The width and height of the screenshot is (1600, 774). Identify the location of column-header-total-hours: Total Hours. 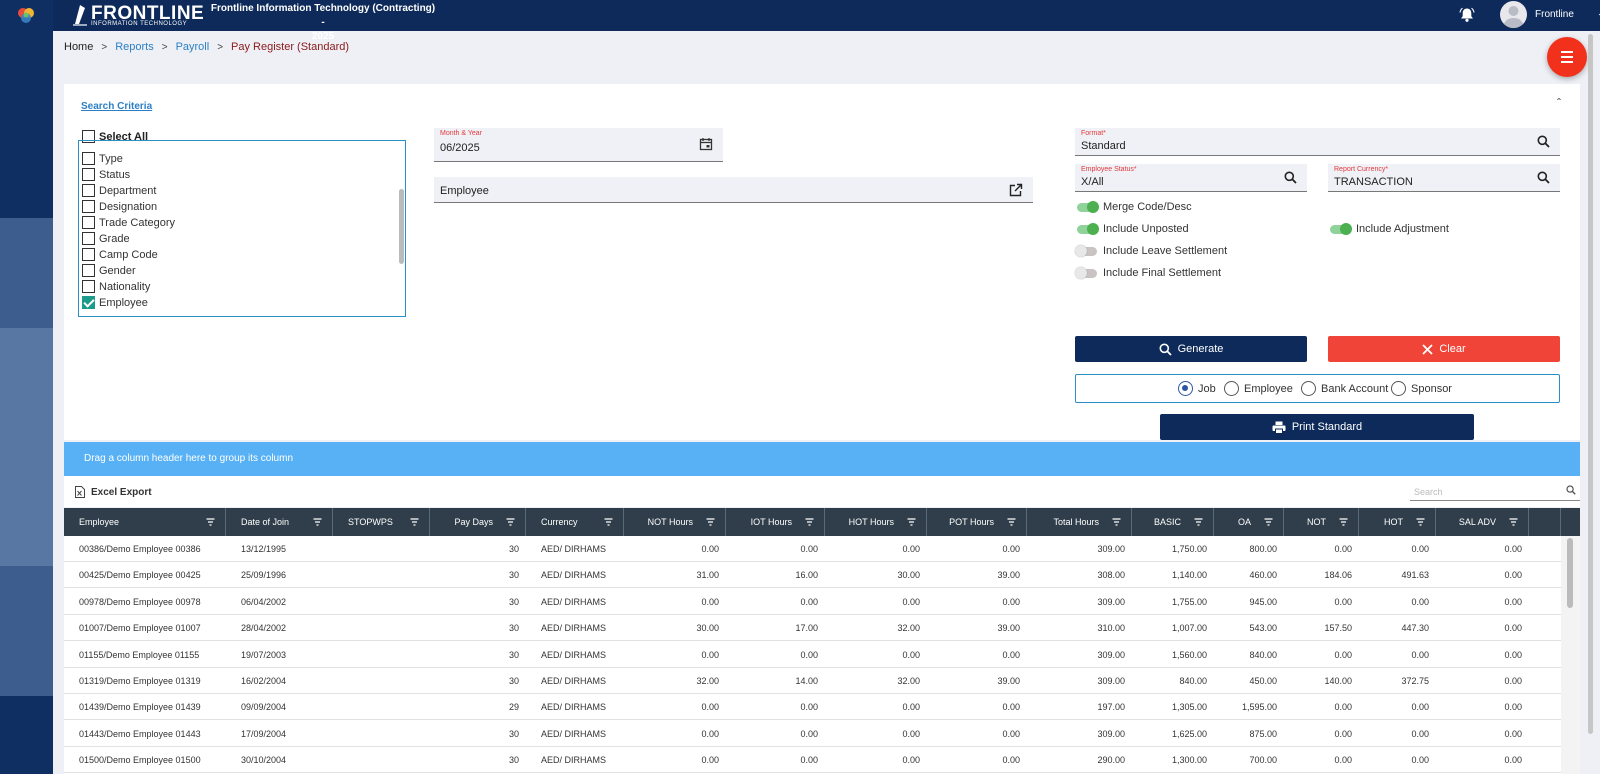
(1079, 522).